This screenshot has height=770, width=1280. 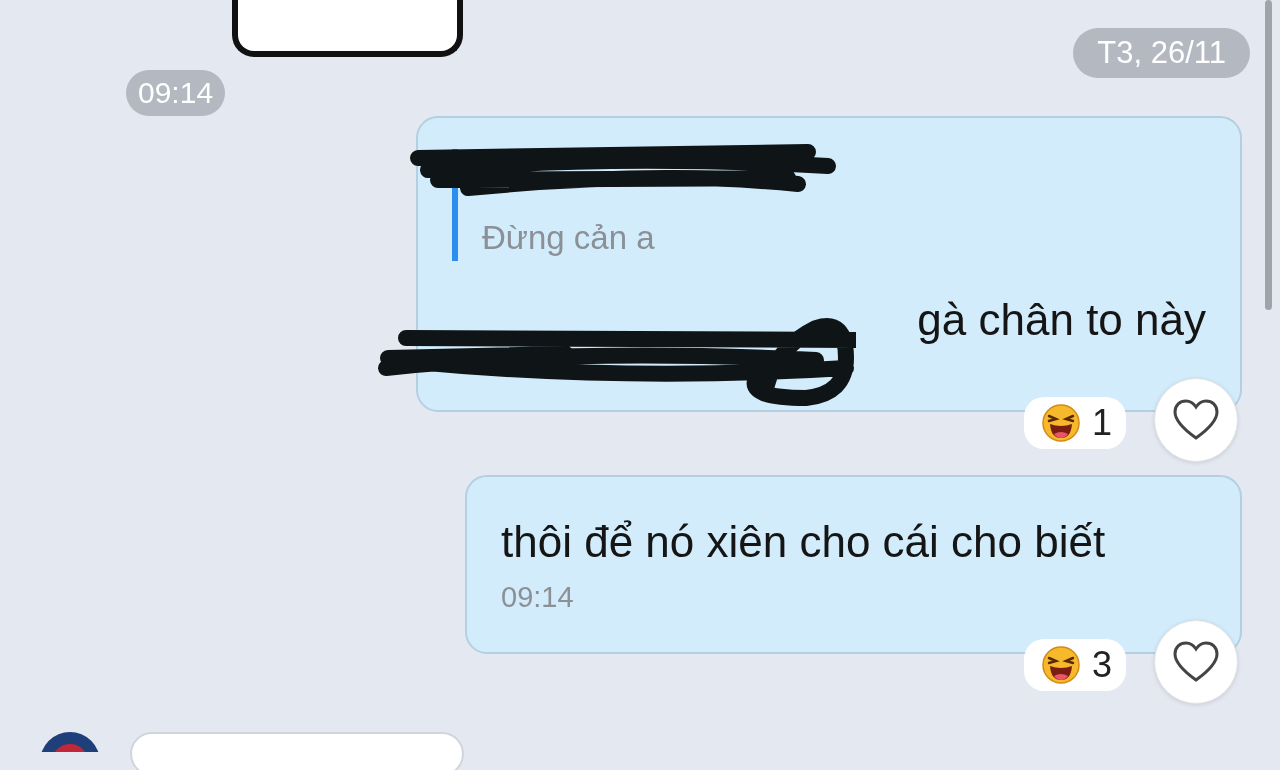 What do you see at coordinates (538, 597) in the screenshot?
I see `message-time: 09:14` at bounding box center [538, 597].